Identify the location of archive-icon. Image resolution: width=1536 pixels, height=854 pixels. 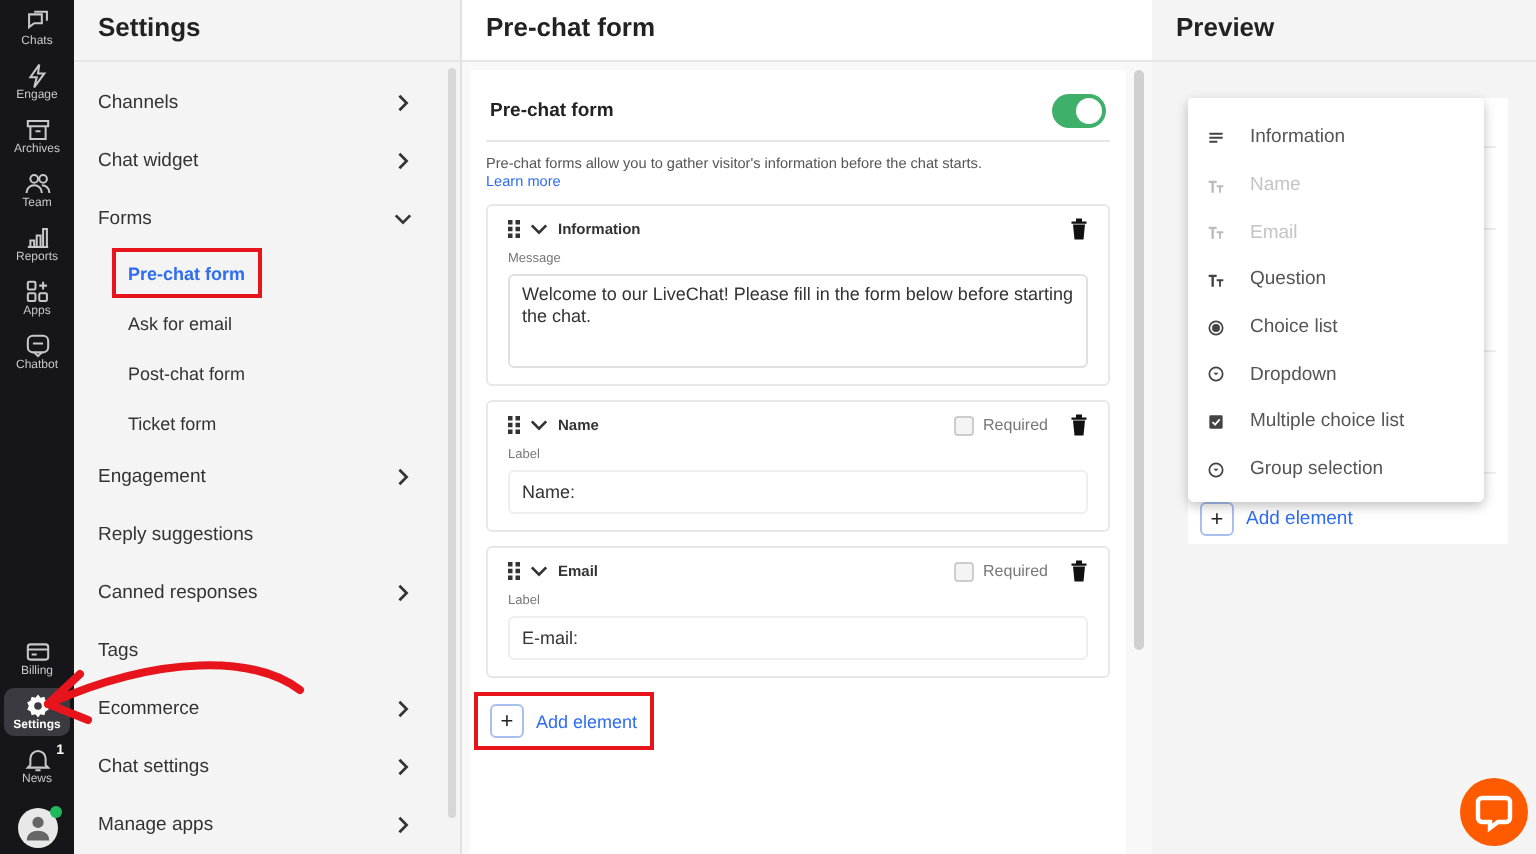
(37, 130).